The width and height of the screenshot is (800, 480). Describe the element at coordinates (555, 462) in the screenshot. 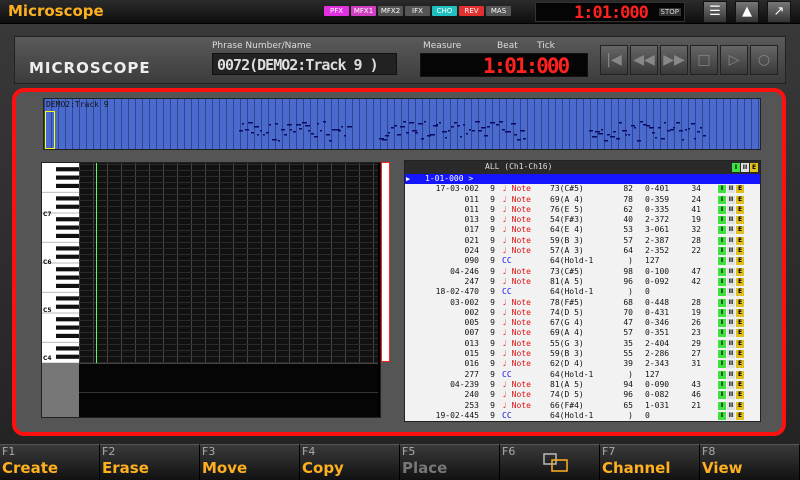

I see `zoom-window-icon` at that location.